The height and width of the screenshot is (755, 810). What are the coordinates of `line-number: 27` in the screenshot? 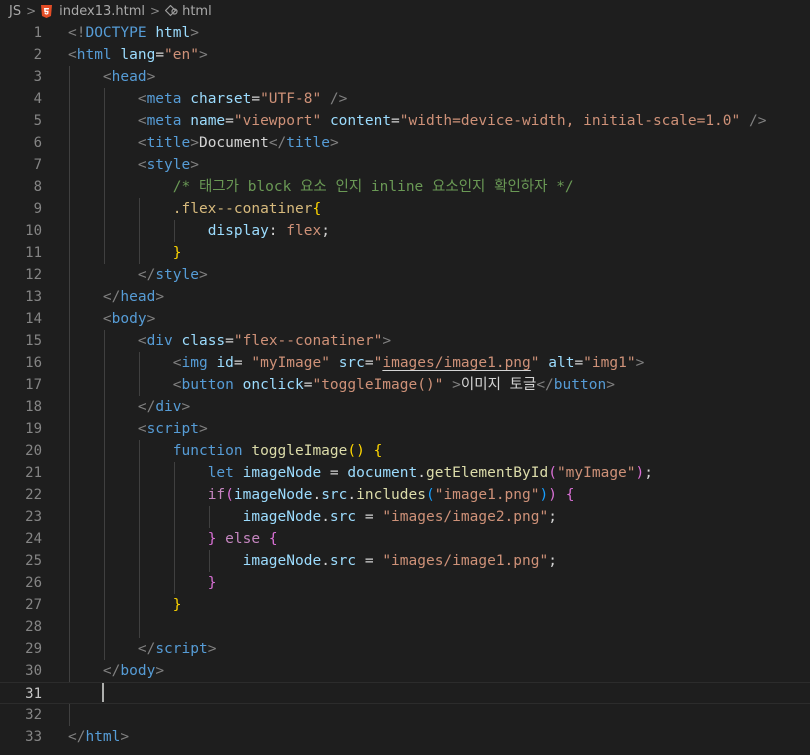 It's located at (33, 605).